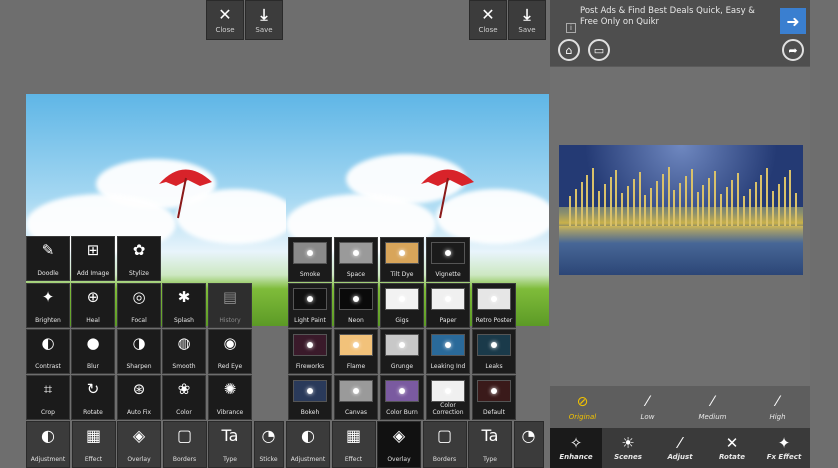 This screenshot has width=838, height=468. Describe the element at coordinates (93, 273) in the screenshot. I see `tool-label: Add Image` at that location.